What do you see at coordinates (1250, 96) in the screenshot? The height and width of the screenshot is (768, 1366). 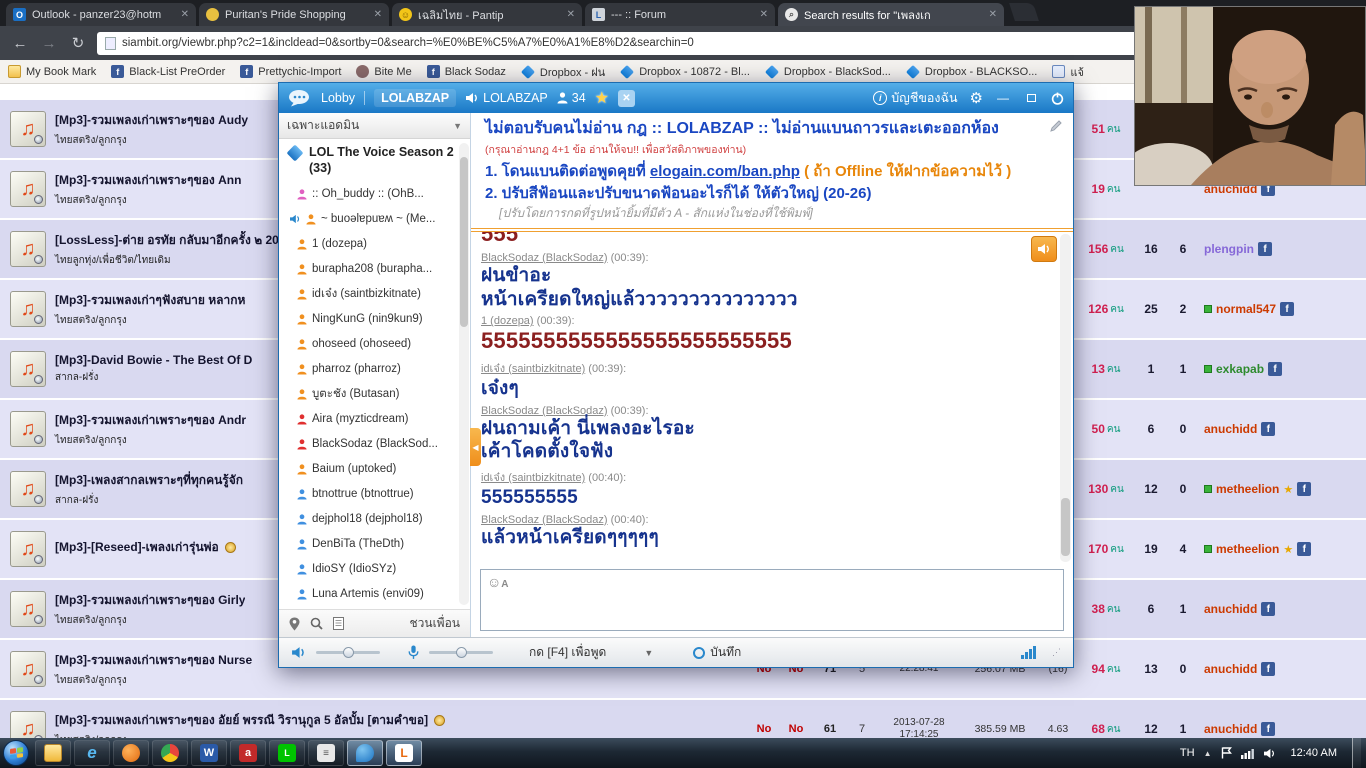 I see `webcam-video` at bounding box center [1250, 96].